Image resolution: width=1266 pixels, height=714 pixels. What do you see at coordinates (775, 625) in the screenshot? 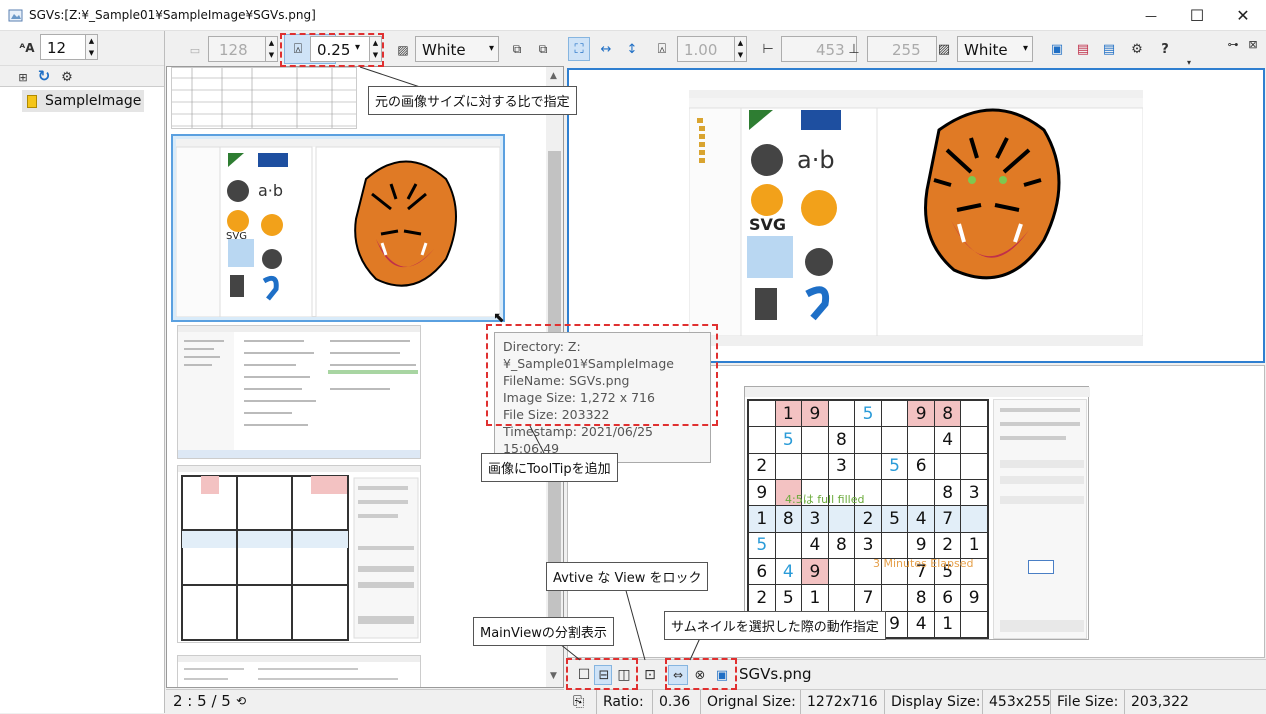
I see `callout-thumb-action: サムネイルを選択した際の動作指定` at bounding box center [775, 625].